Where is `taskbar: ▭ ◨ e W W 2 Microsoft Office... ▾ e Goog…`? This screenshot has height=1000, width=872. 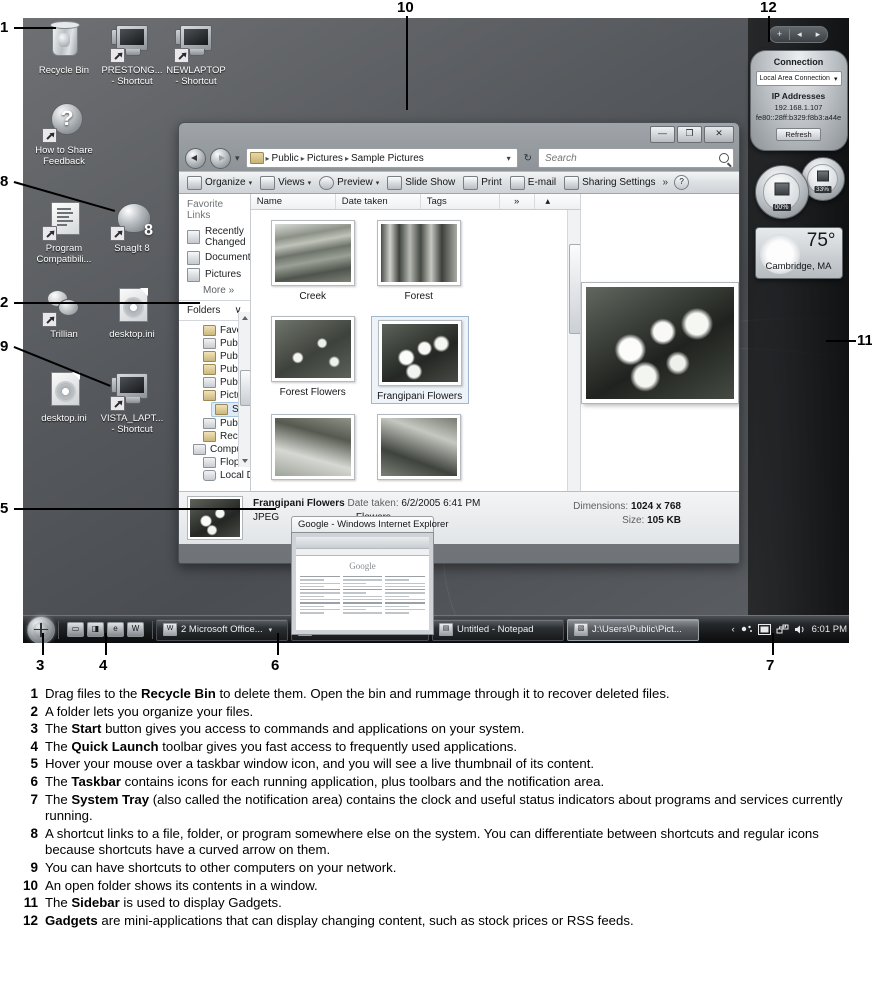
taskbar: ▭ ◨ e W W 2 Microsoft Office... ▾ e Goog… is located at coordinates (436, 629).